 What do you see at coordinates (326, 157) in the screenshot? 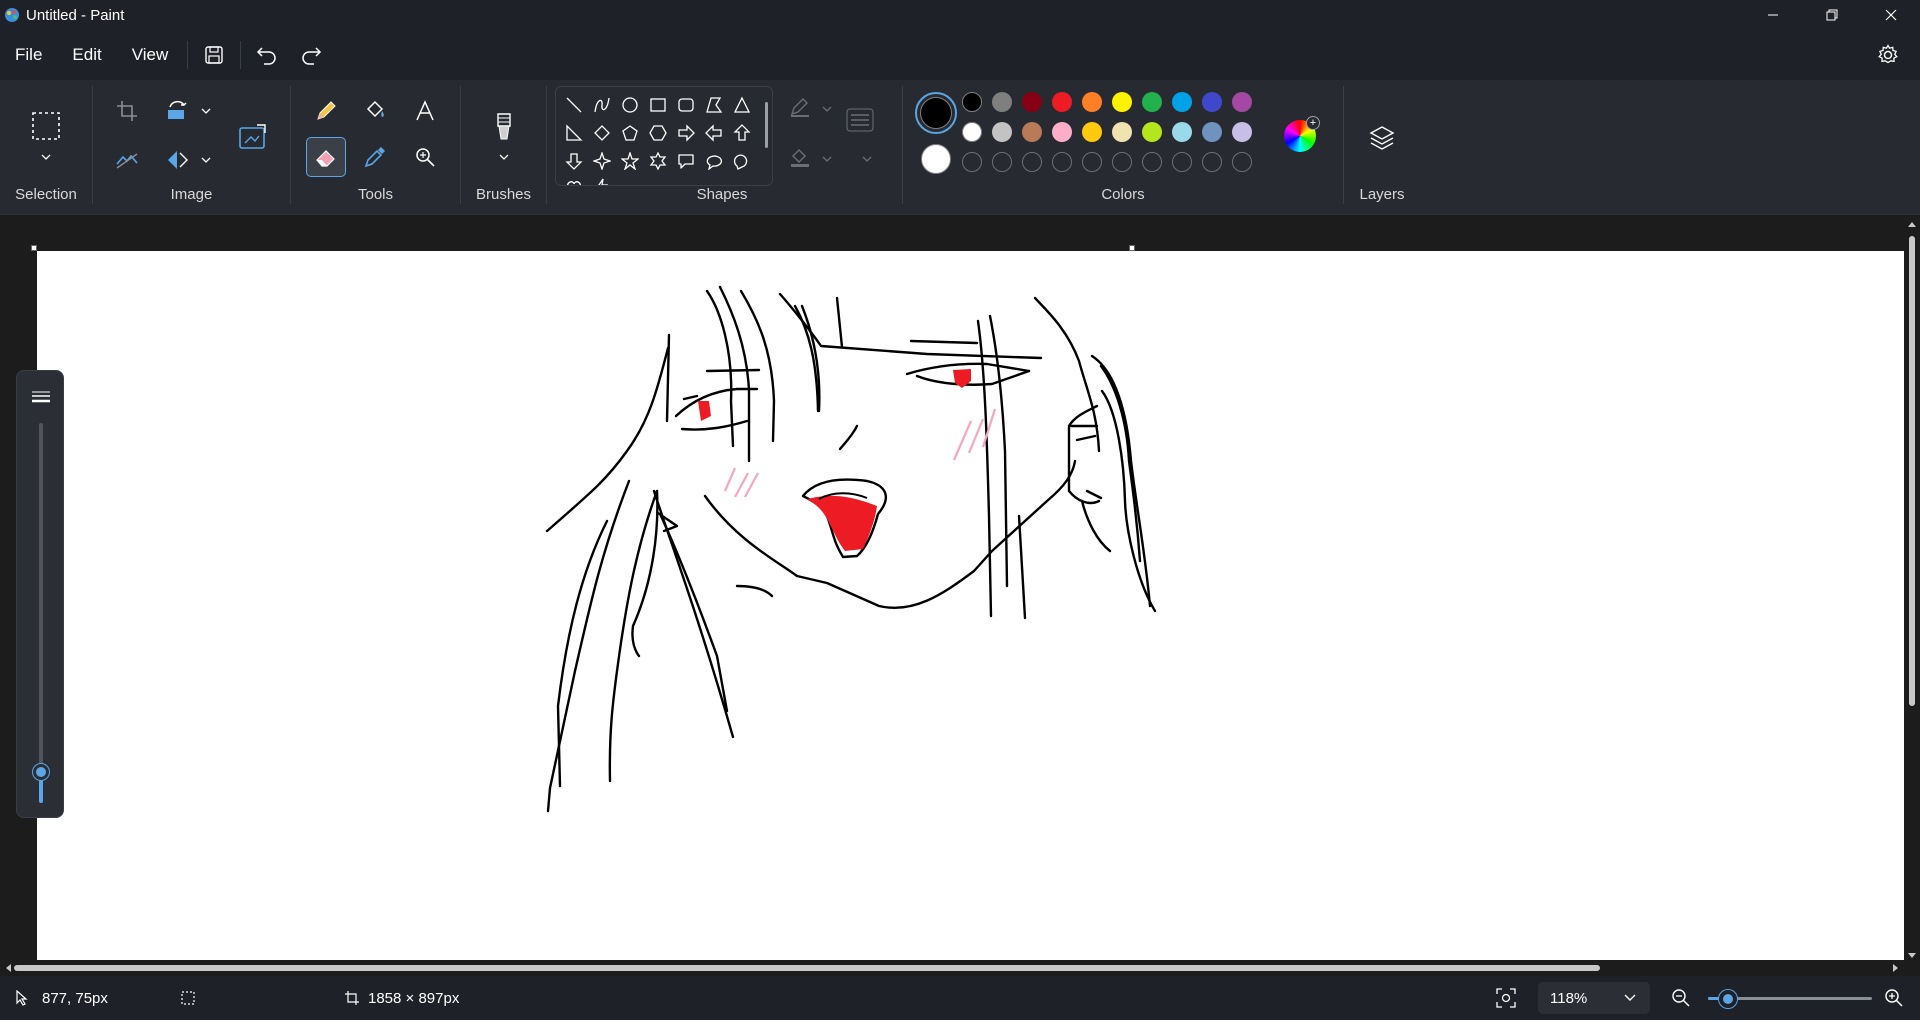
I see `eraser-tool` at bounding box center [326, 157].